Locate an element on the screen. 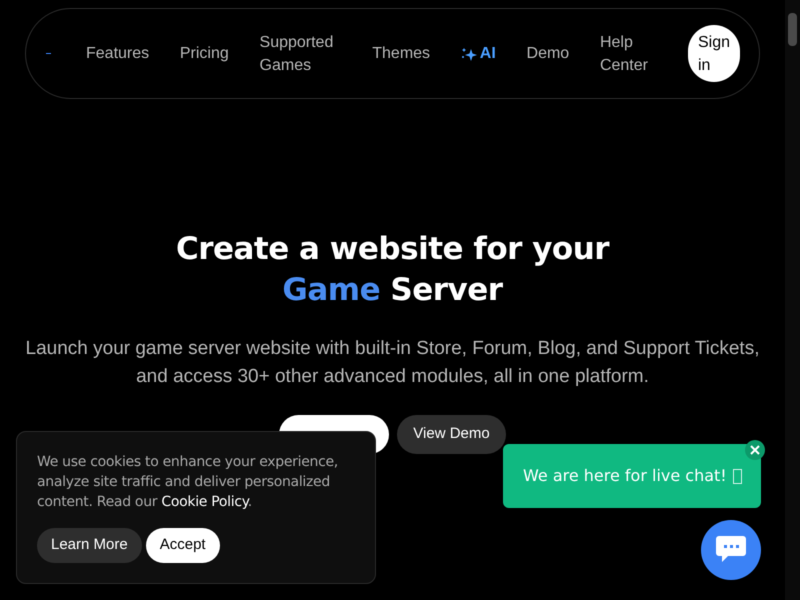  live-chat-message: We are here for live chat! is located at coordinates (625, 476).